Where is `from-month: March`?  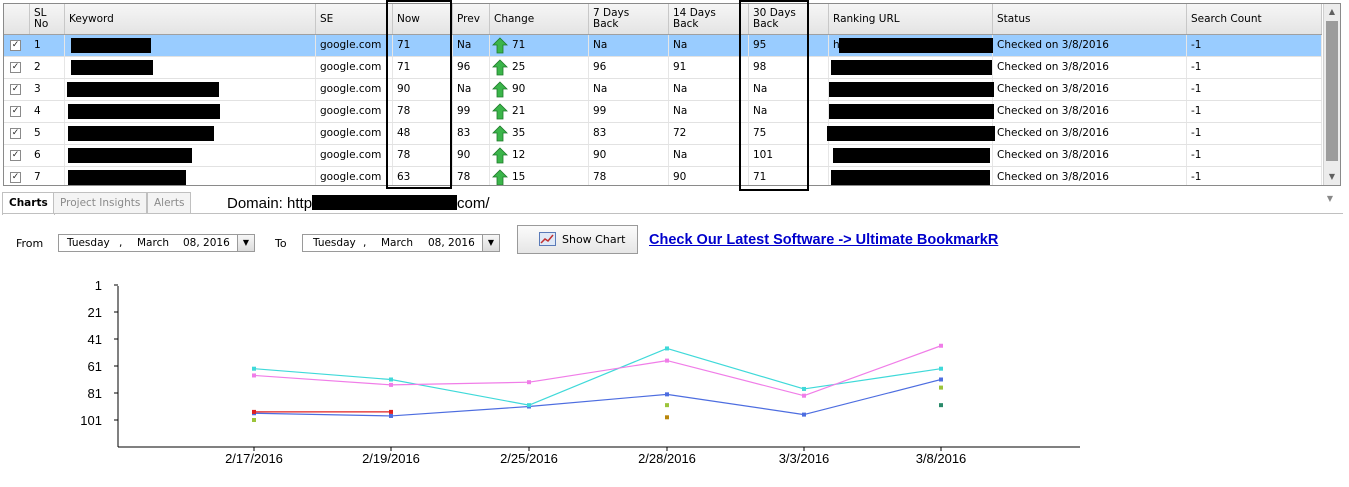
from-month: March is located at coordinates (153, 243).